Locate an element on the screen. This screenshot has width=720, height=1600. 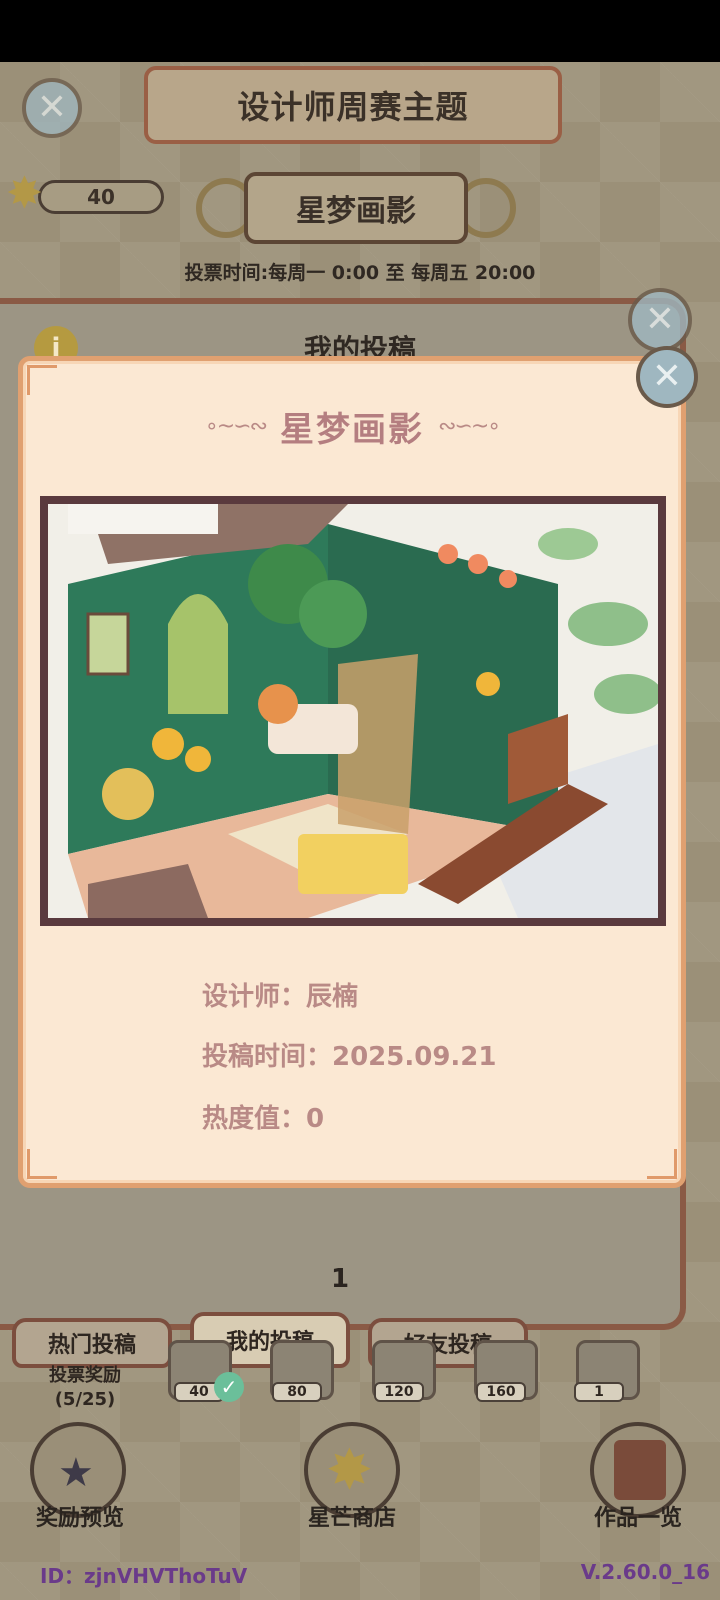
version-label: V.2.60.0_16 is located at coordinates (645, 1572).